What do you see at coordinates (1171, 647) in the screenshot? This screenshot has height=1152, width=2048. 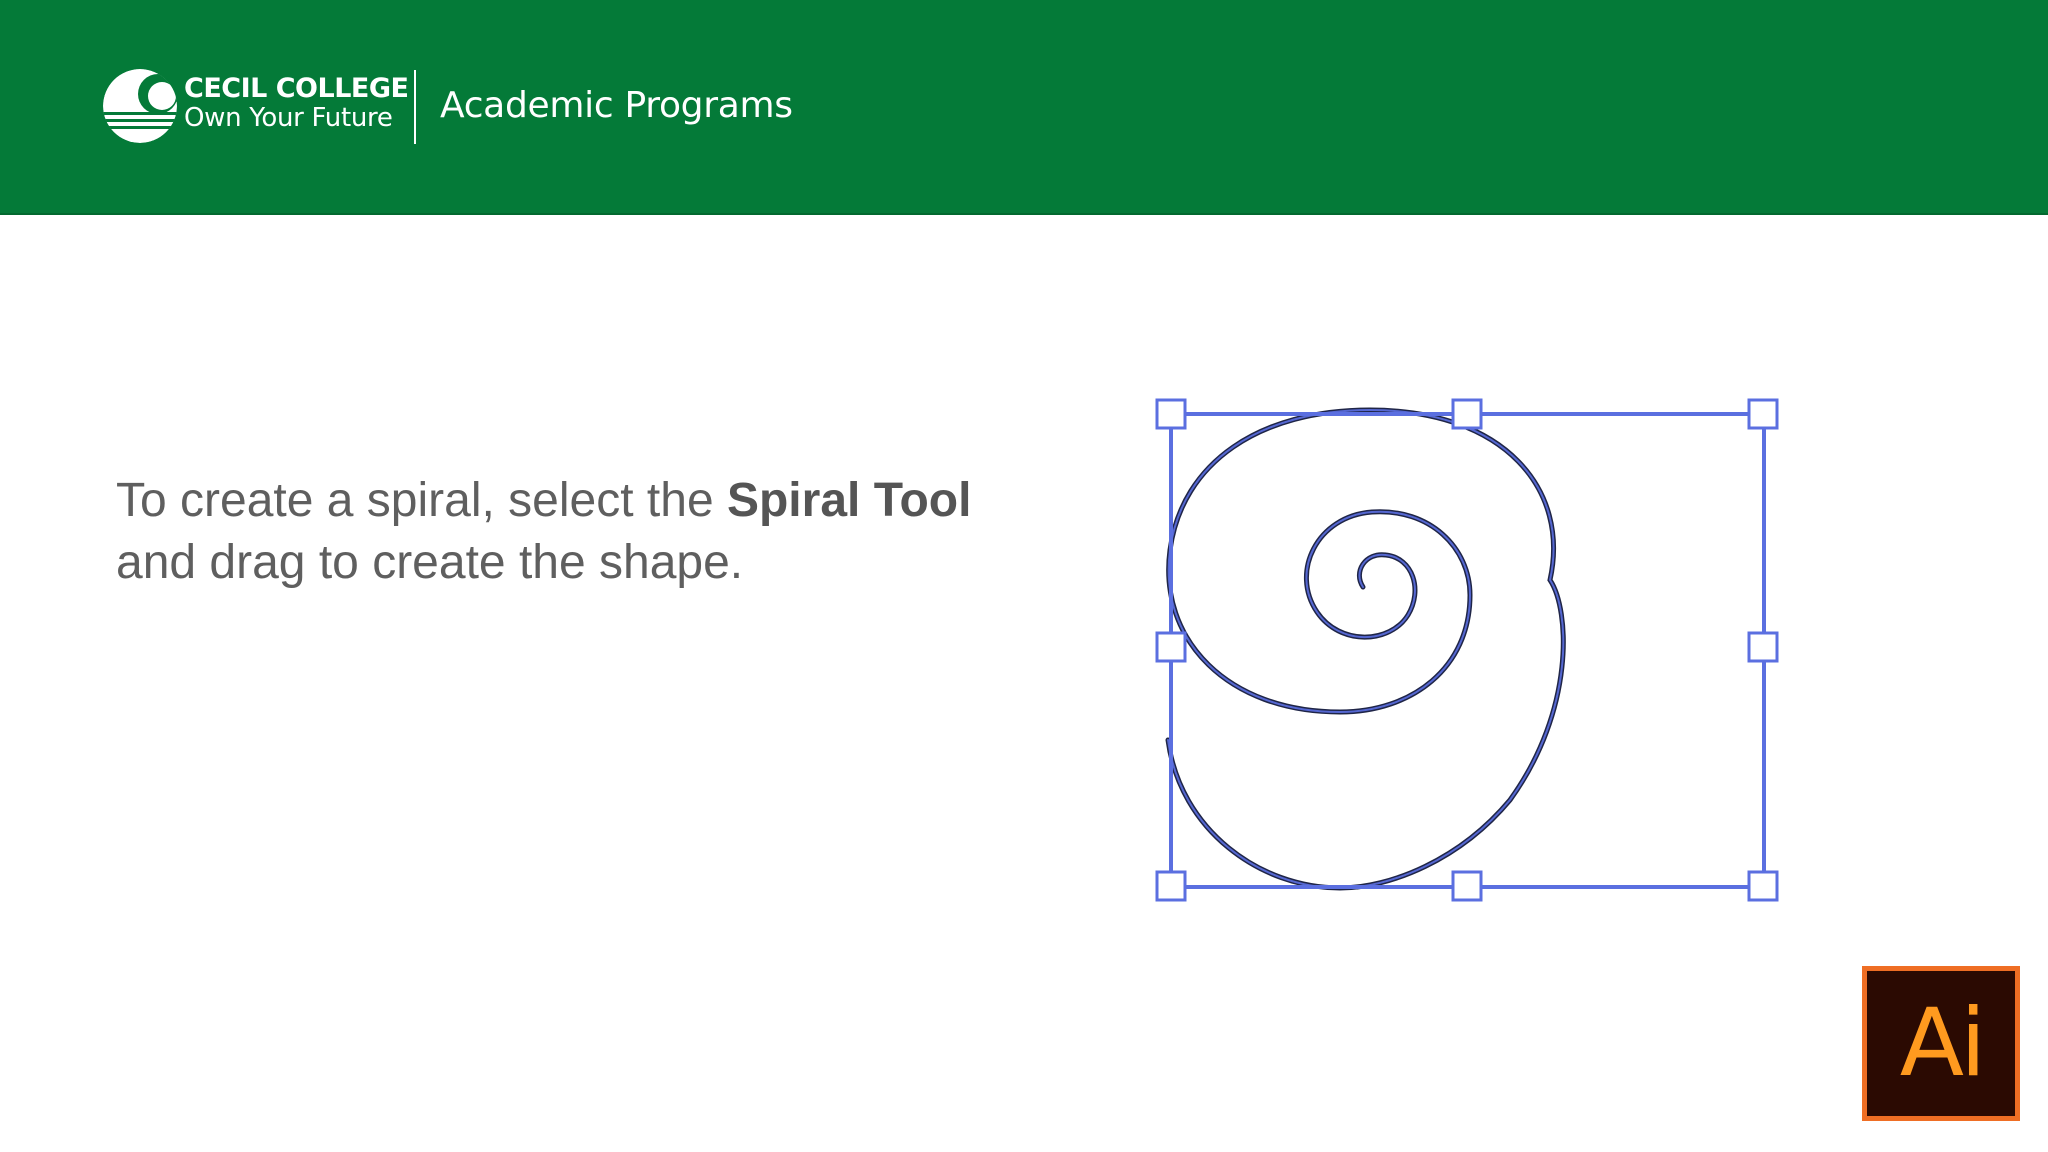 I see `handle-middle-left` at bounding box center [1171, 647].